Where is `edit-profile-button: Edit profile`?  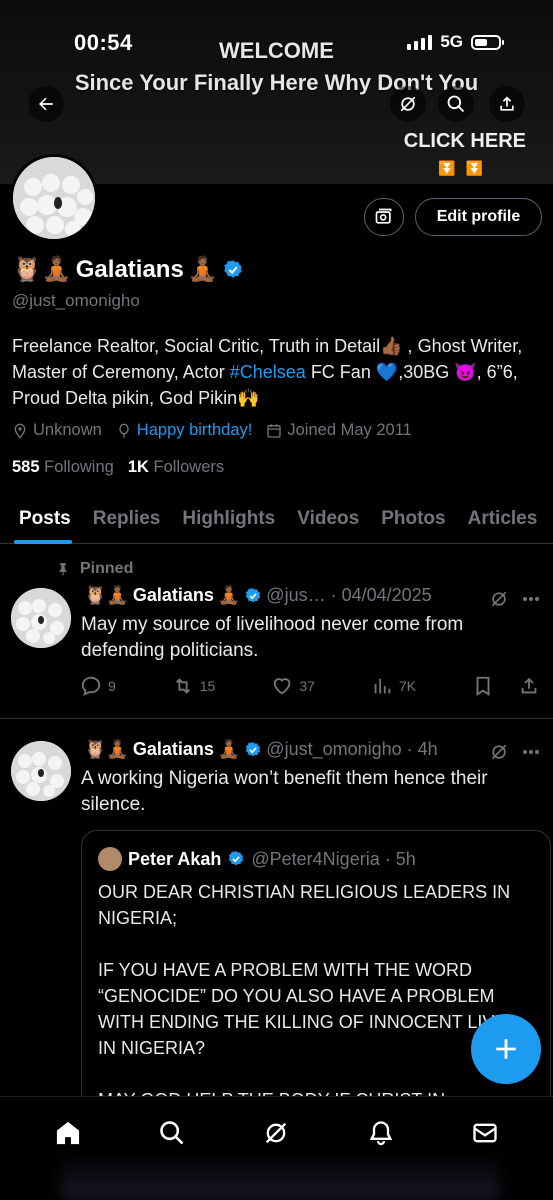 edit-profile-button: Edit profile is located at coordinates (478, 217).